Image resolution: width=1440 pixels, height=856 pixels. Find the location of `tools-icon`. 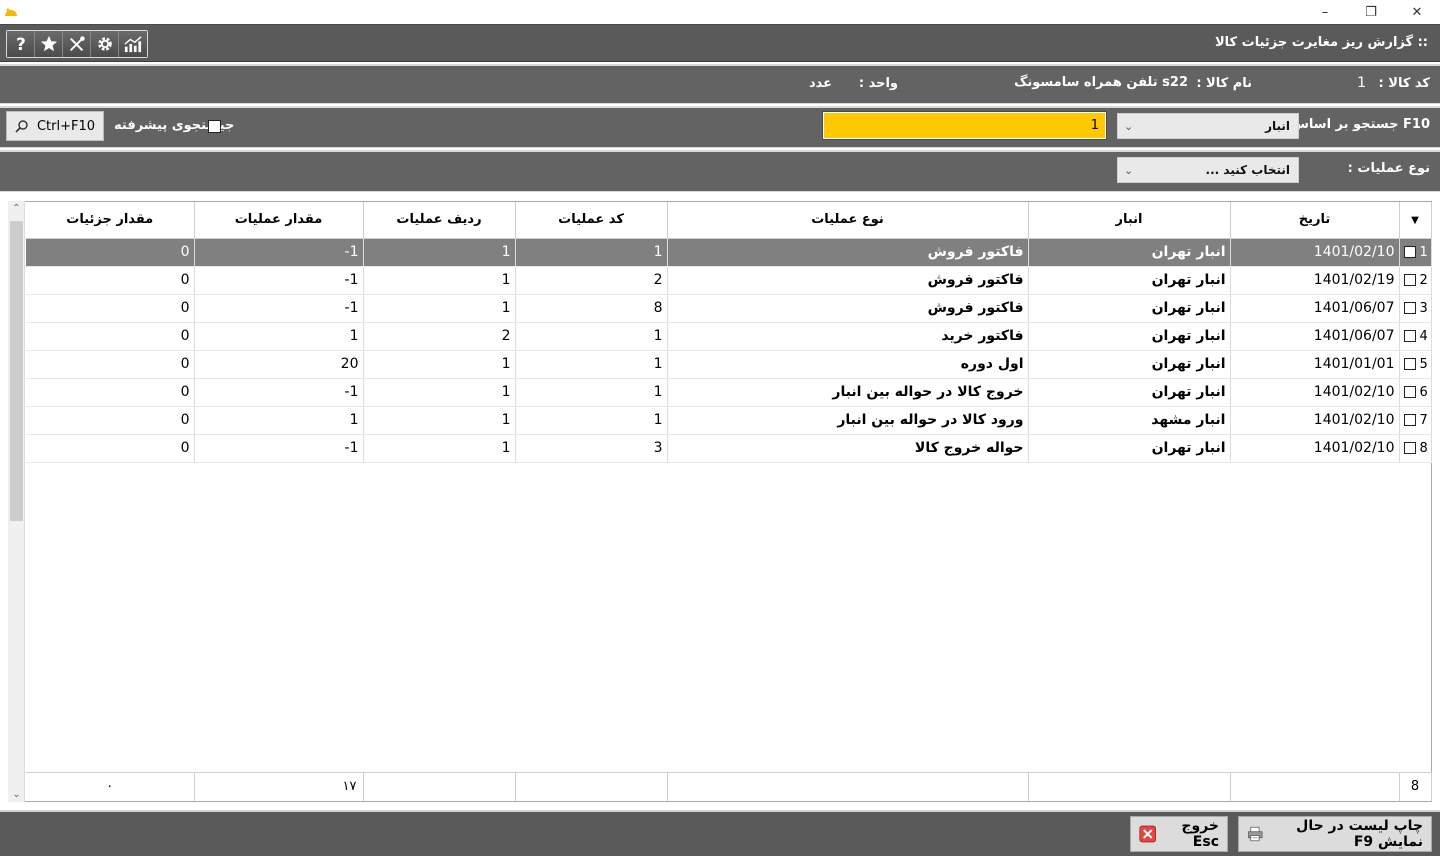

tools-icon is located at coordinates (77, 44).